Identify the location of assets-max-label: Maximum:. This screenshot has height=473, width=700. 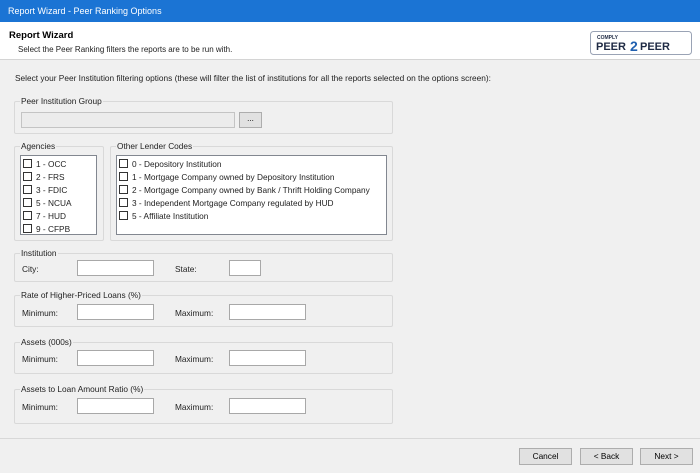
(194, 359).